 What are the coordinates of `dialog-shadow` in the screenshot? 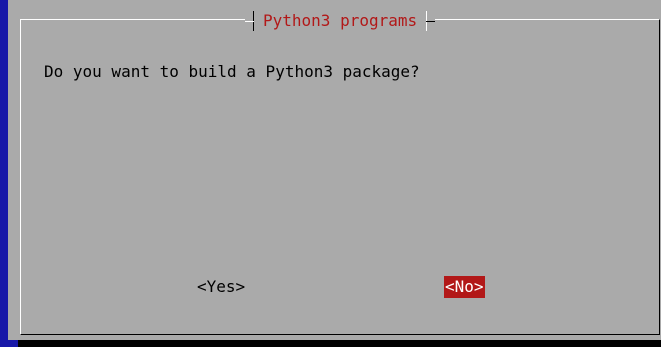 It's located at (339, 343).